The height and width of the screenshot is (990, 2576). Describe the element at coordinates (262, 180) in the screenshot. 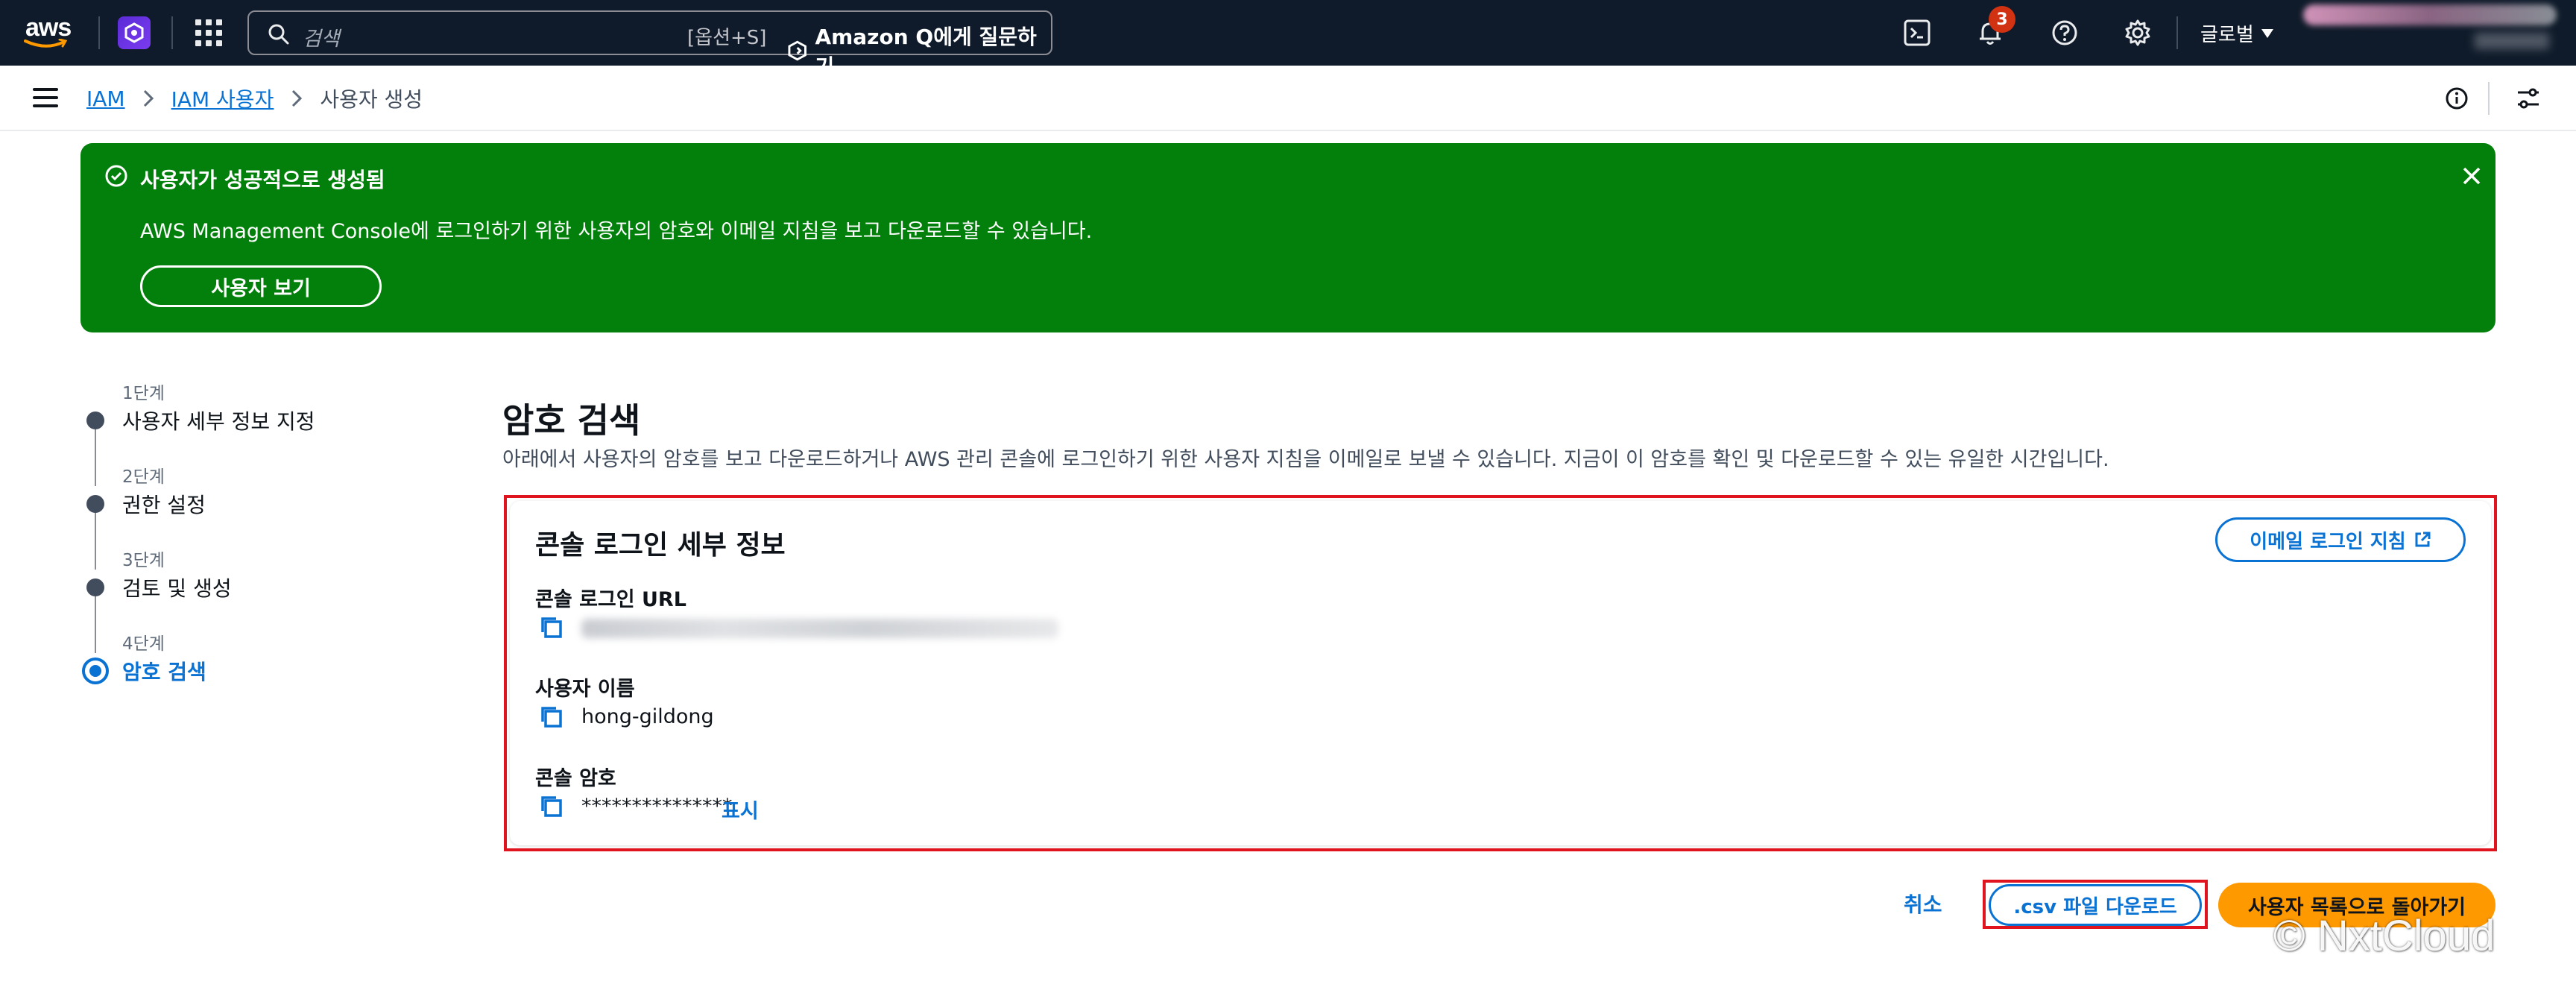

I see `flash-title: 사용자가 성공적으로 생성됨` at that location.